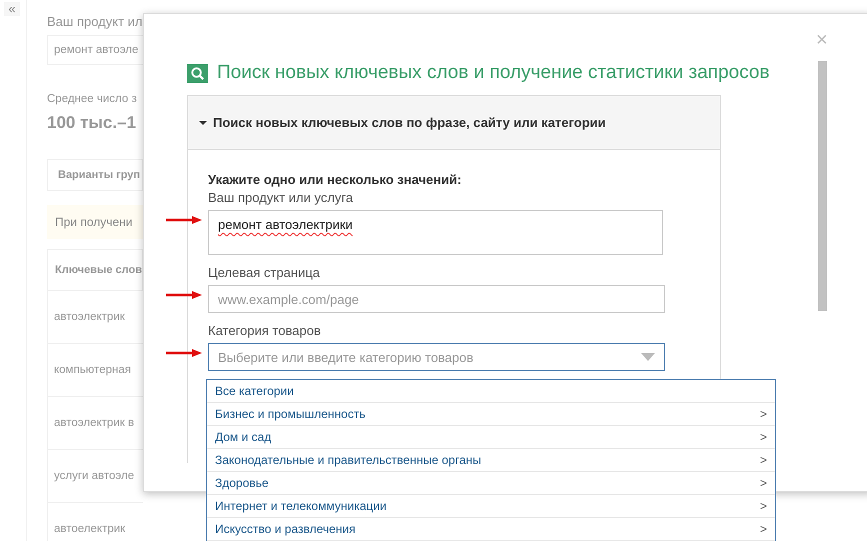 Image resolution: width=867 pixels, height=541 pixels. Describe the element at coordinates (95, 270) in the screenshot. I see `table-header: Ключевые слов` at that location.